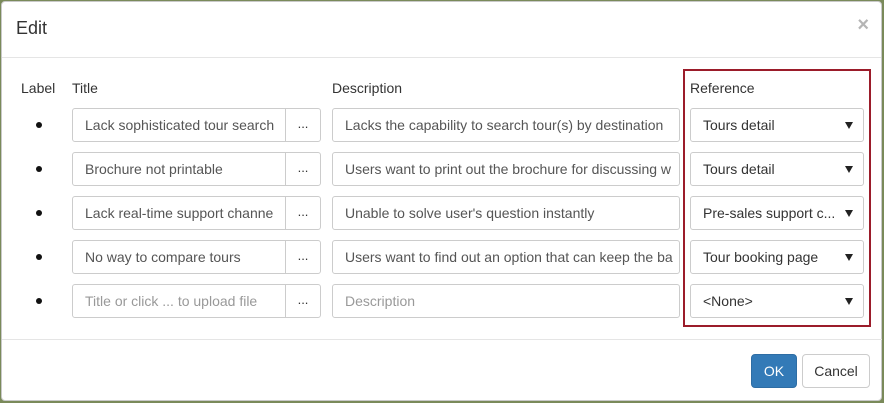 Image resolution: width=884 pixels, height=403 pixels. Describe the element at coordinates (38, 88) in the screenshot. I see `column-header-label: Label` at that location.